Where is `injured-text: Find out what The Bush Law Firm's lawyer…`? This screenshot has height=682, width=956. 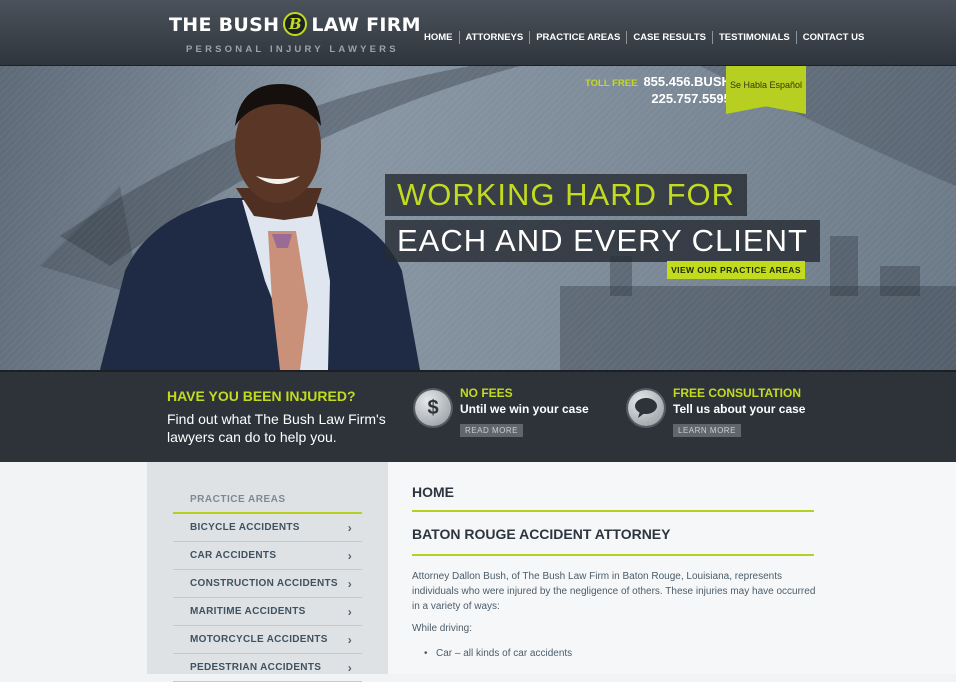
injured-text: Find out what The Bush Law Firm's lawyer… is located at coordinates (276, 428).